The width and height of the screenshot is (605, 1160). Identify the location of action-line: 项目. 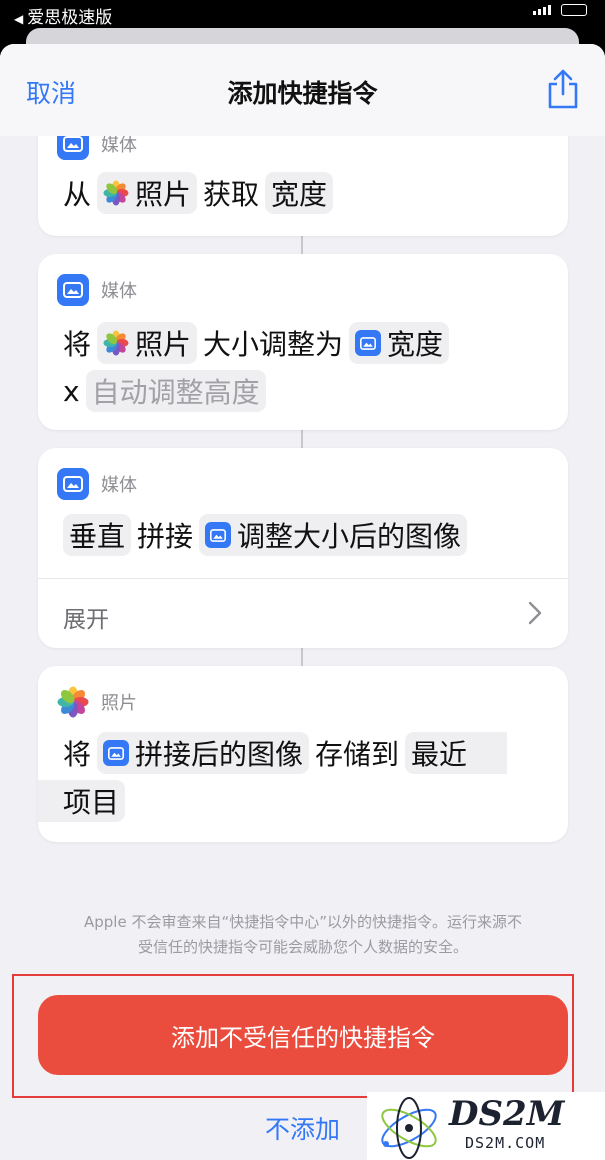
(84, 801).